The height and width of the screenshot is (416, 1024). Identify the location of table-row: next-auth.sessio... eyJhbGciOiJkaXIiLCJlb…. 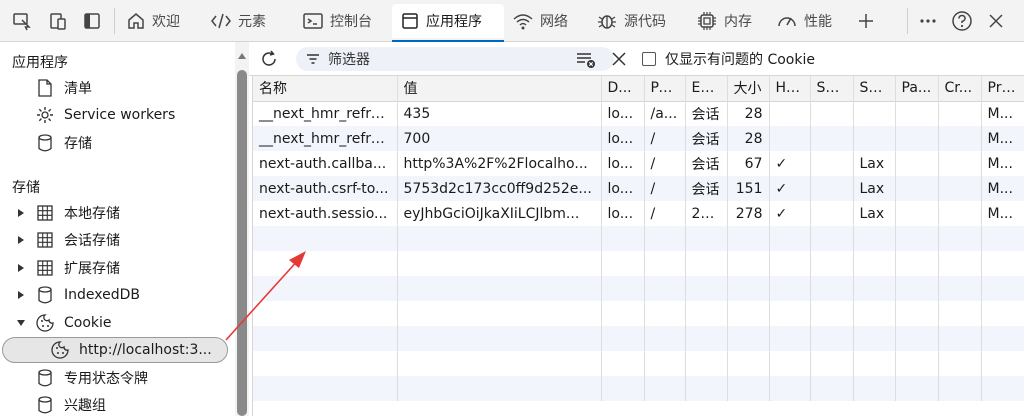
(638, 213).